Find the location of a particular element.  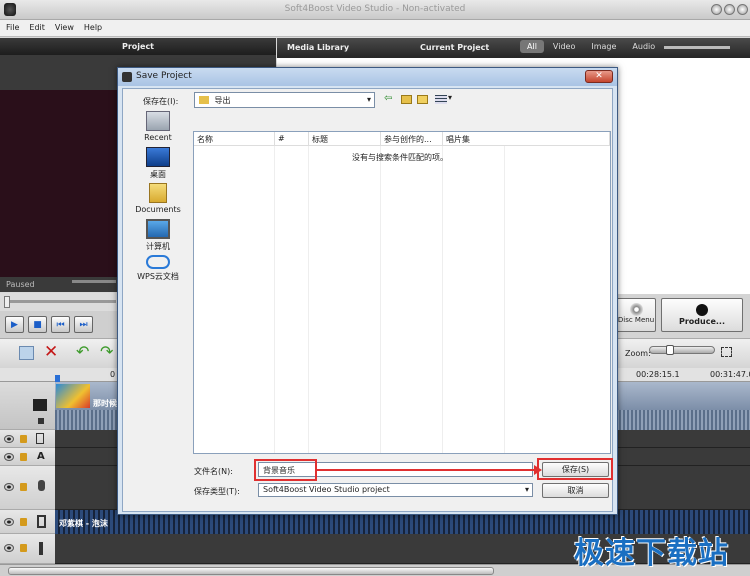

chevron-down-icon: ▾ is located at coordinates (526, 489).